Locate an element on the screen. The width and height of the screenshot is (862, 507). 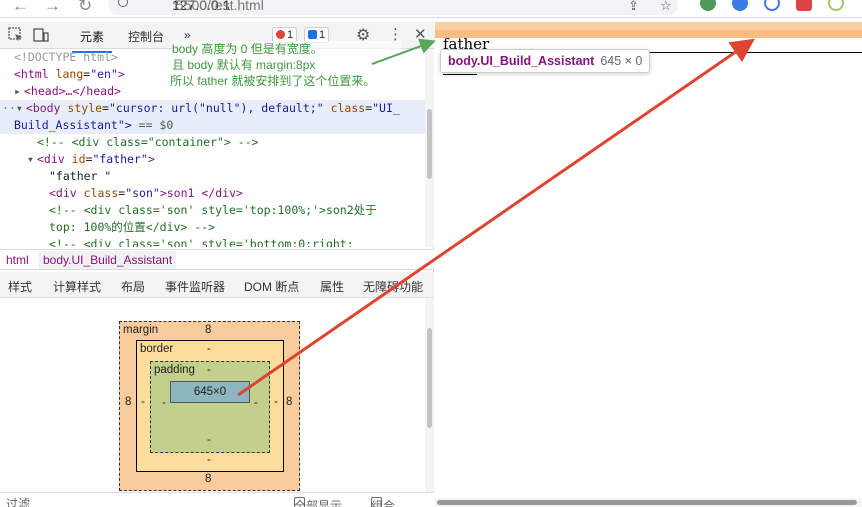
margin-top-value: 8 is located at coordinates (208, 330).